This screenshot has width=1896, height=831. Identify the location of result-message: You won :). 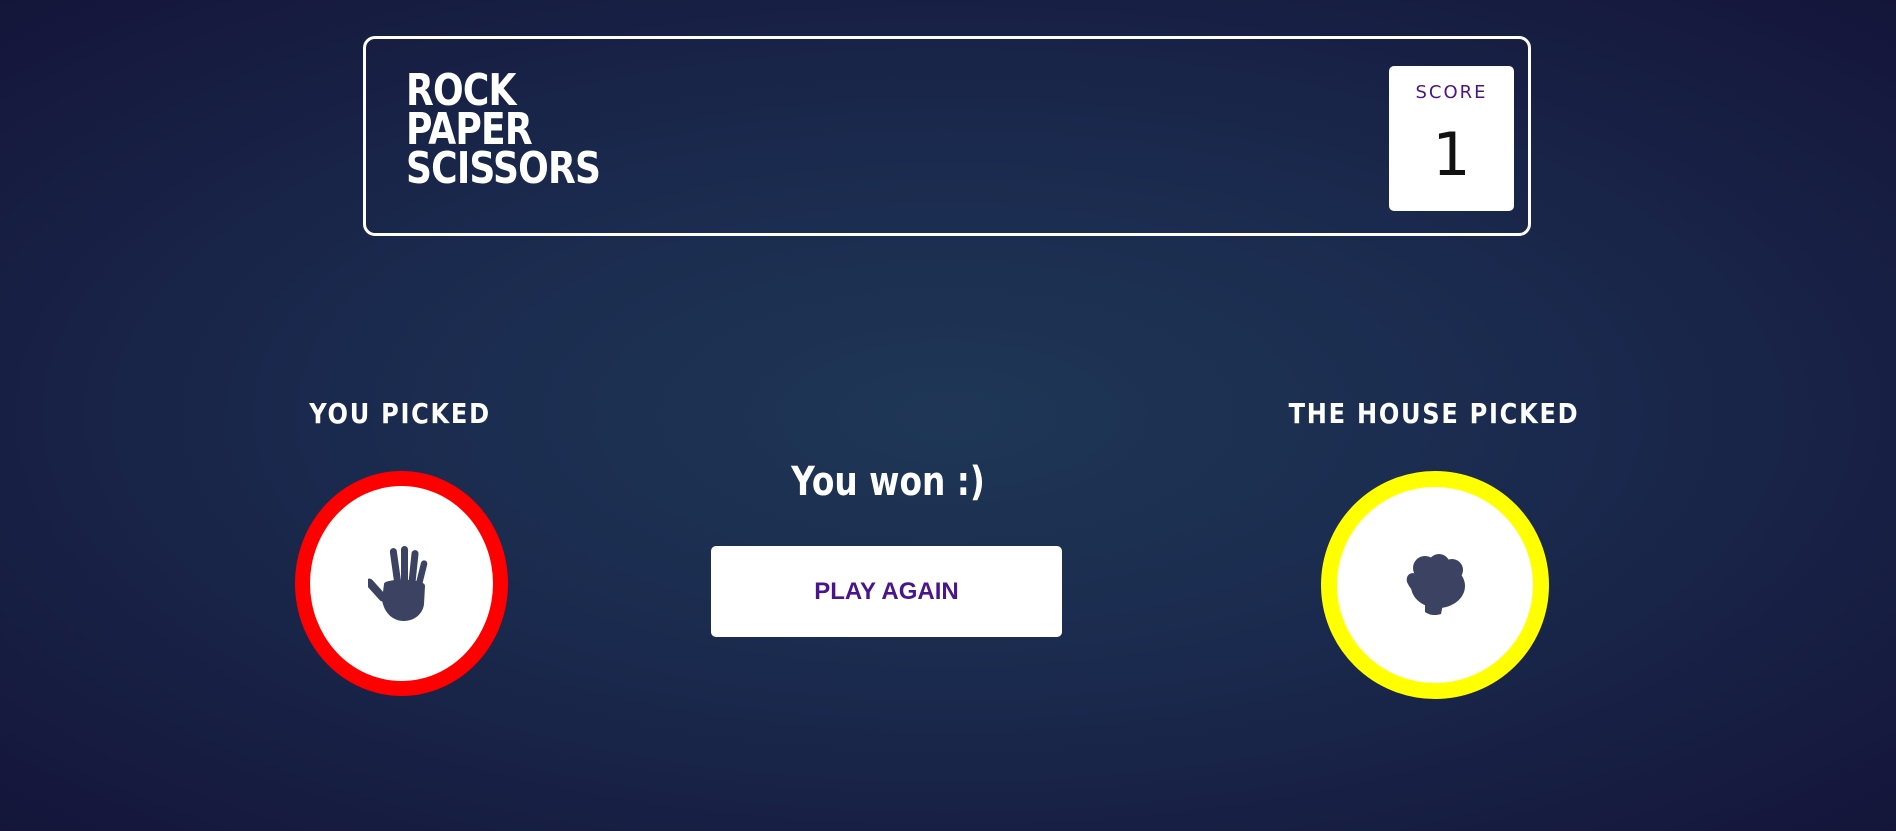
(888, 482).